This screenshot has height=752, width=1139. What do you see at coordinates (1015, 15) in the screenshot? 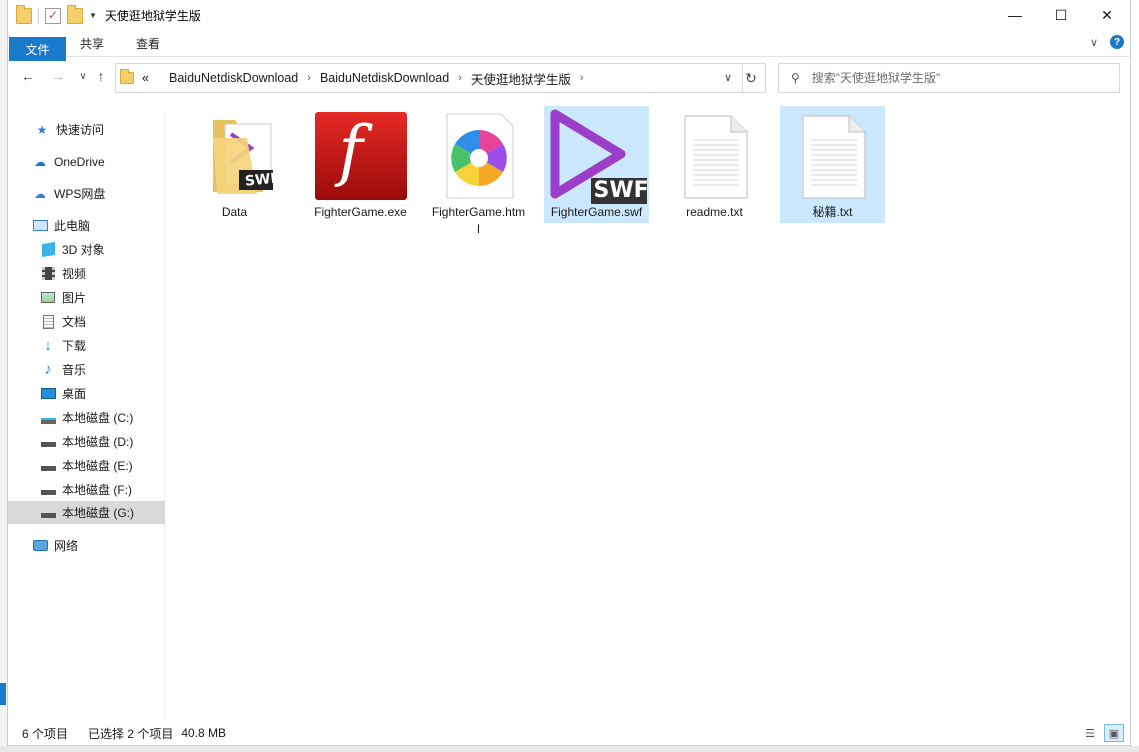
I see `minimize-button: —` at bounding box center [1015, 15].